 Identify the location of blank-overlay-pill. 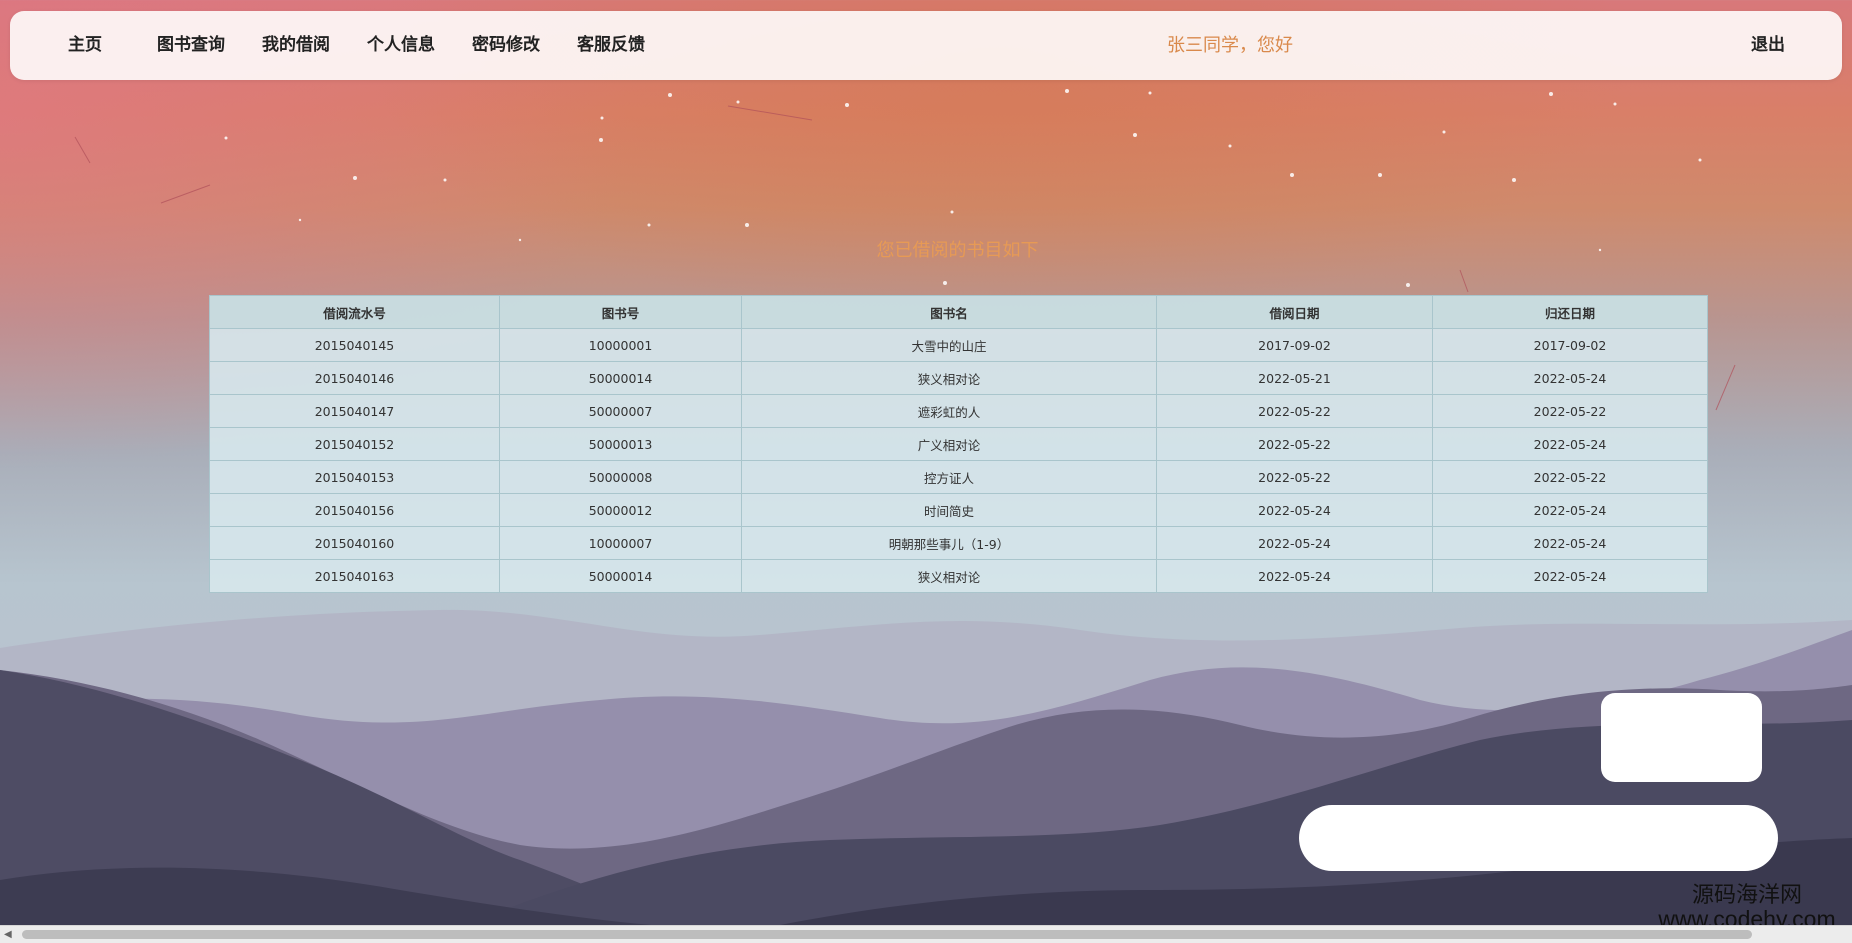
(1538, 838).